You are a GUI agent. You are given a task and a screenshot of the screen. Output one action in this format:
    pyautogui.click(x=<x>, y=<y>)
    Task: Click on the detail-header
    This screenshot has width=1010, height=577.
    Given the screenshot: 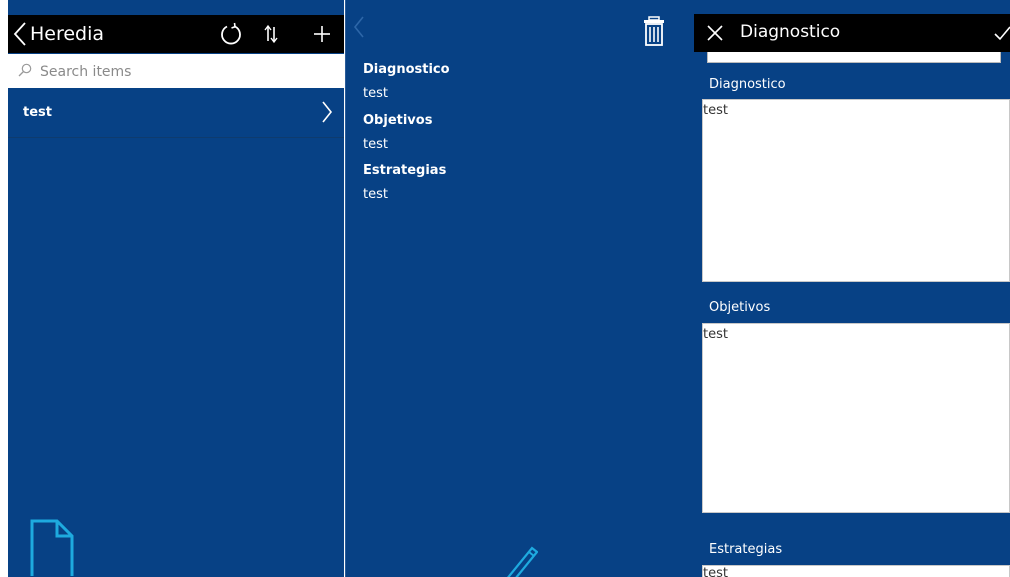 What is the action you would take?
    pyautogui.click(x=520, y=26)
    